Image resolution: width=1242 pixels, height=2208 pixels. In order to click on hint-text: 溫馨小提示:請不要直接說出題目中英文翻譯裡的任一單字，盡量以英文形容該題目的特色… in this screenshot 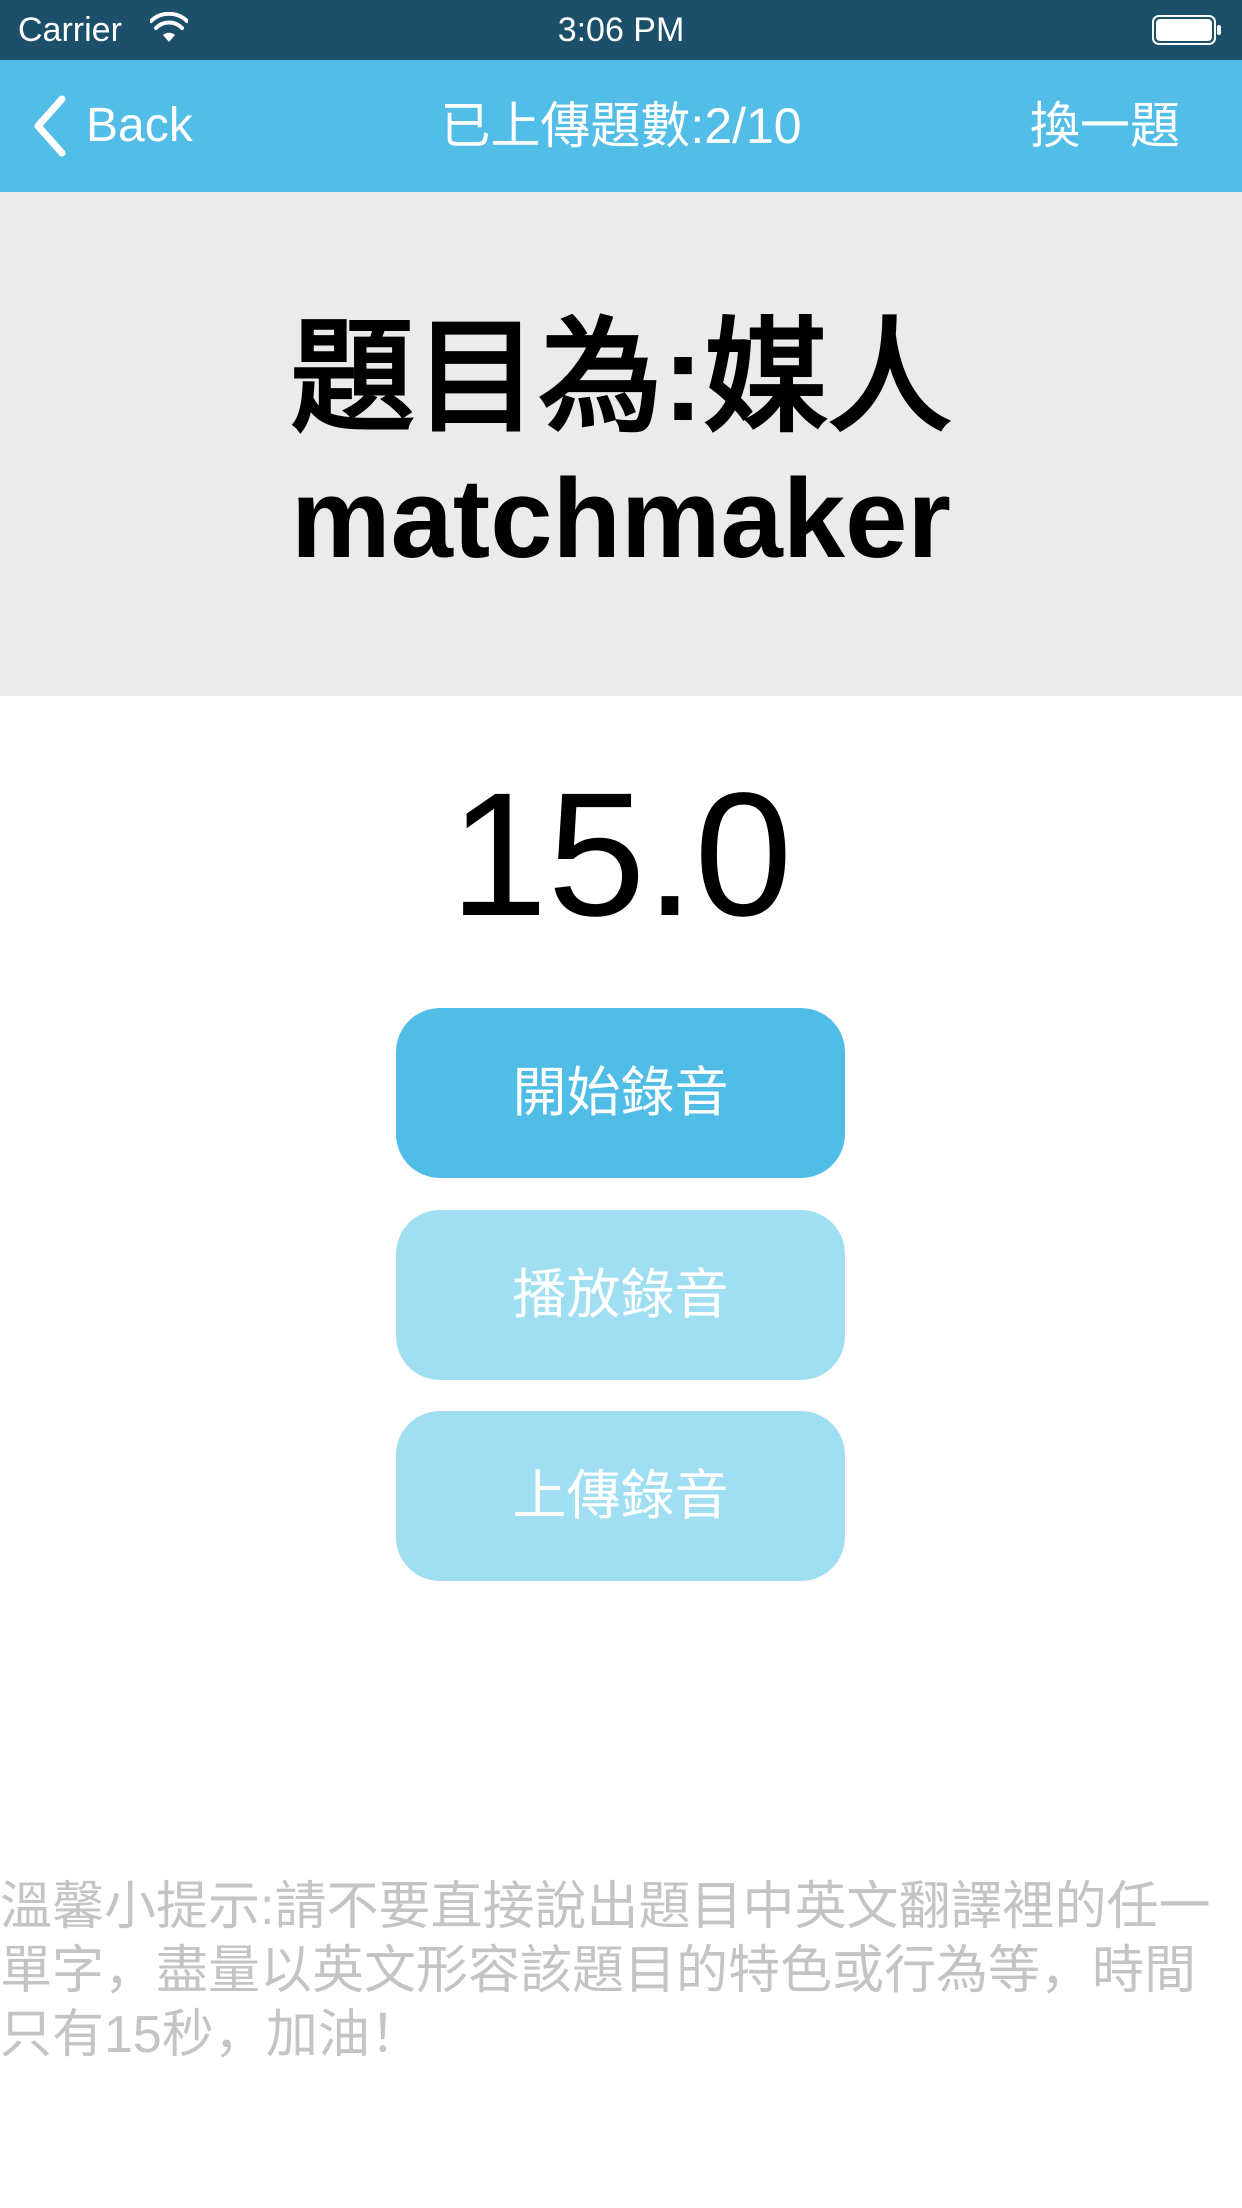, I will do `click(605, 1971)`.